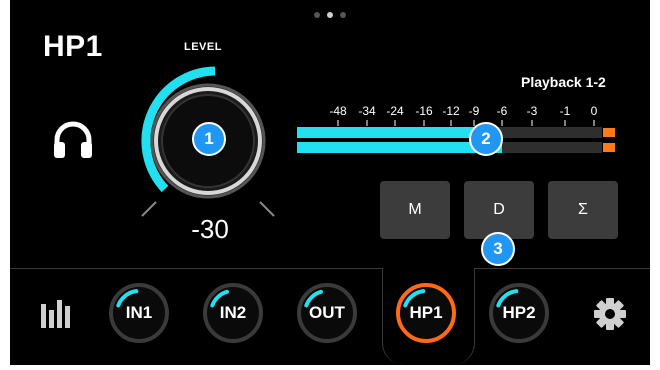  What do you see at coordinates (594, 111) in the screenshot?
I see `meter-tick-label: 0` at bounding box center [594, 111].